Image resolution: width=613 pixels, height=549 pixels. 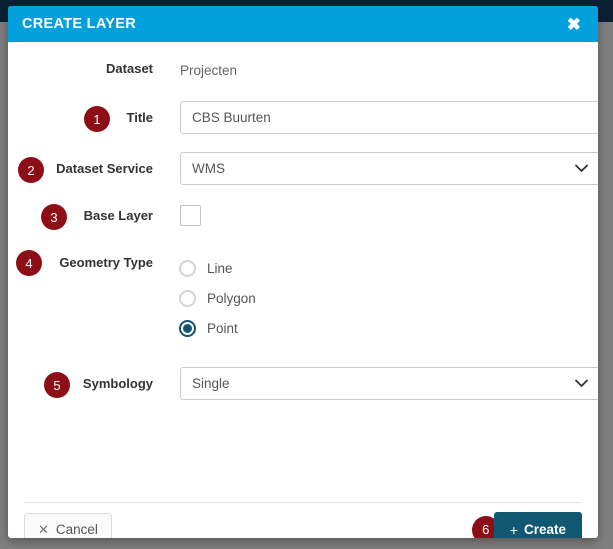 I want to click on radio-option-polygon: Polygon, so click(x=388, y=298).